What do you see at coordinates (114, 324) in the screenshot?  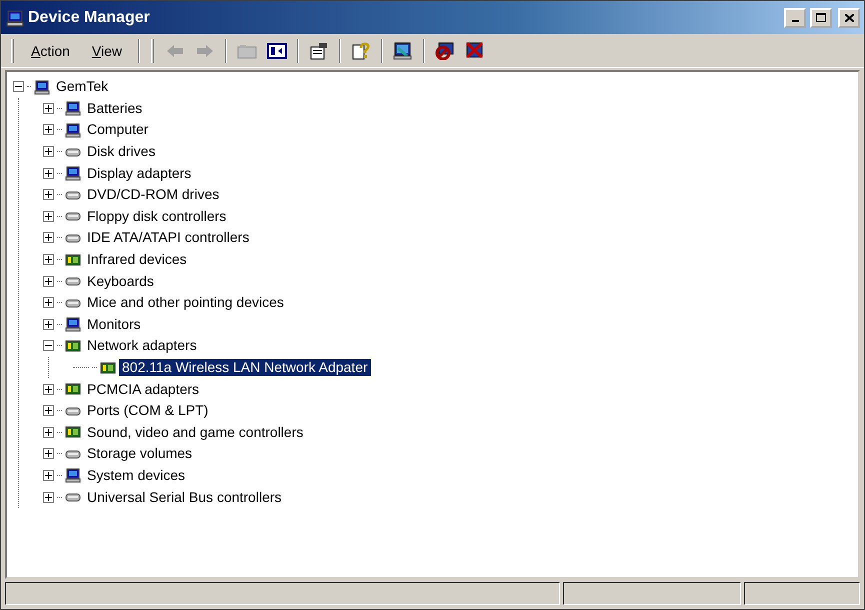 I see `tree-item: Monitors` at bounding box center [114, 324].